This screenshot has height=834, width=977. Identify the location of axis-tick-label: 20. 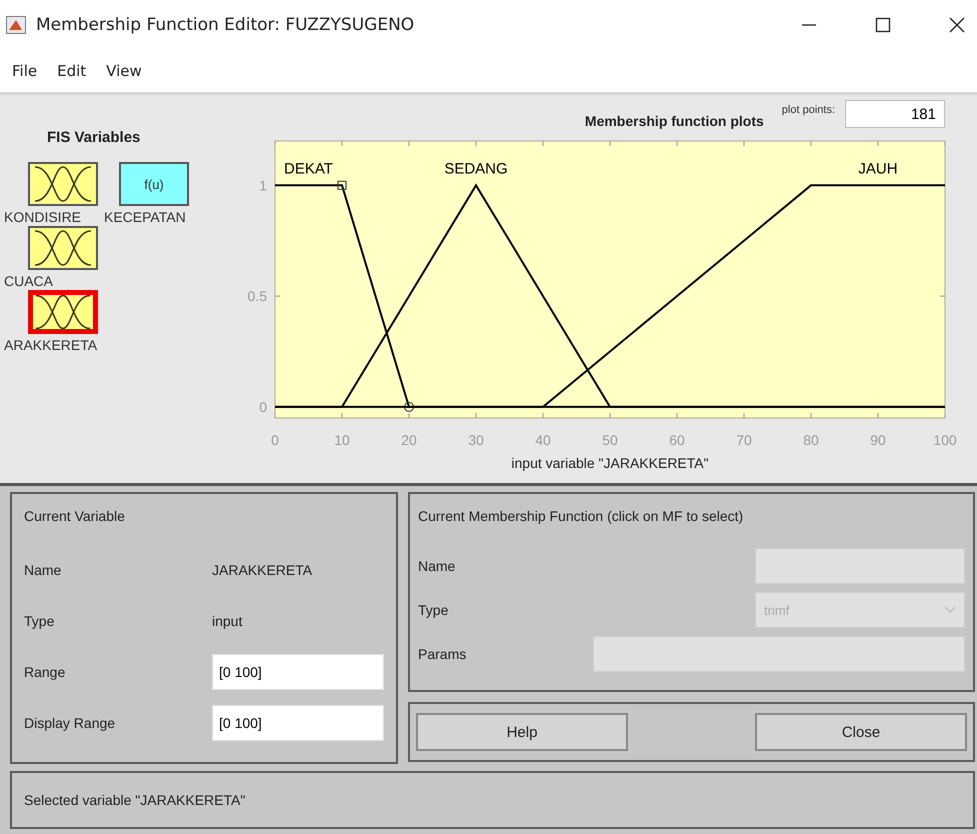
(409, 440).